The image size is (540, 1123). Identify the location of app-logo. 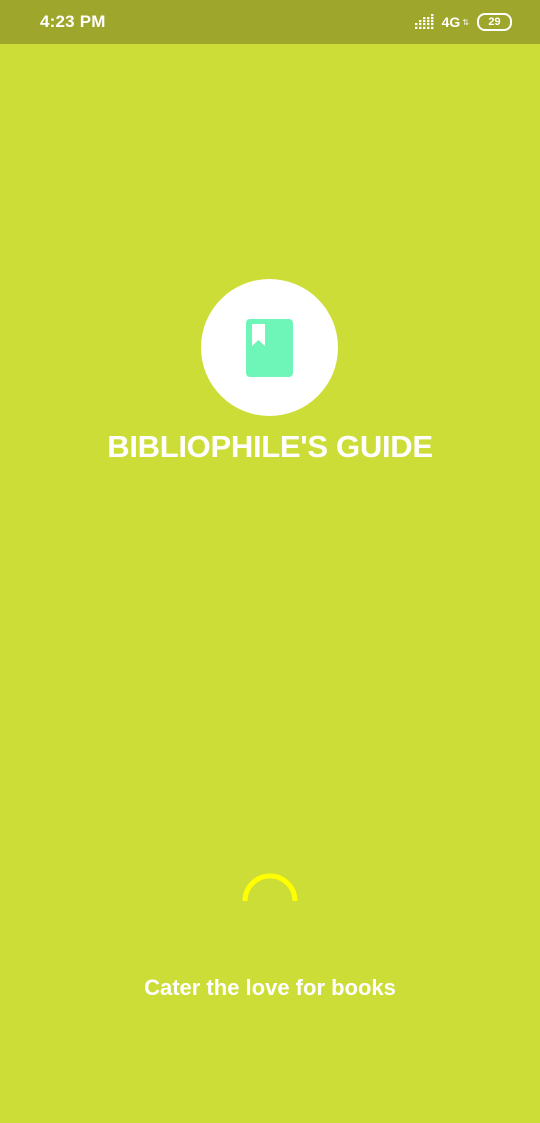
(269, 347).